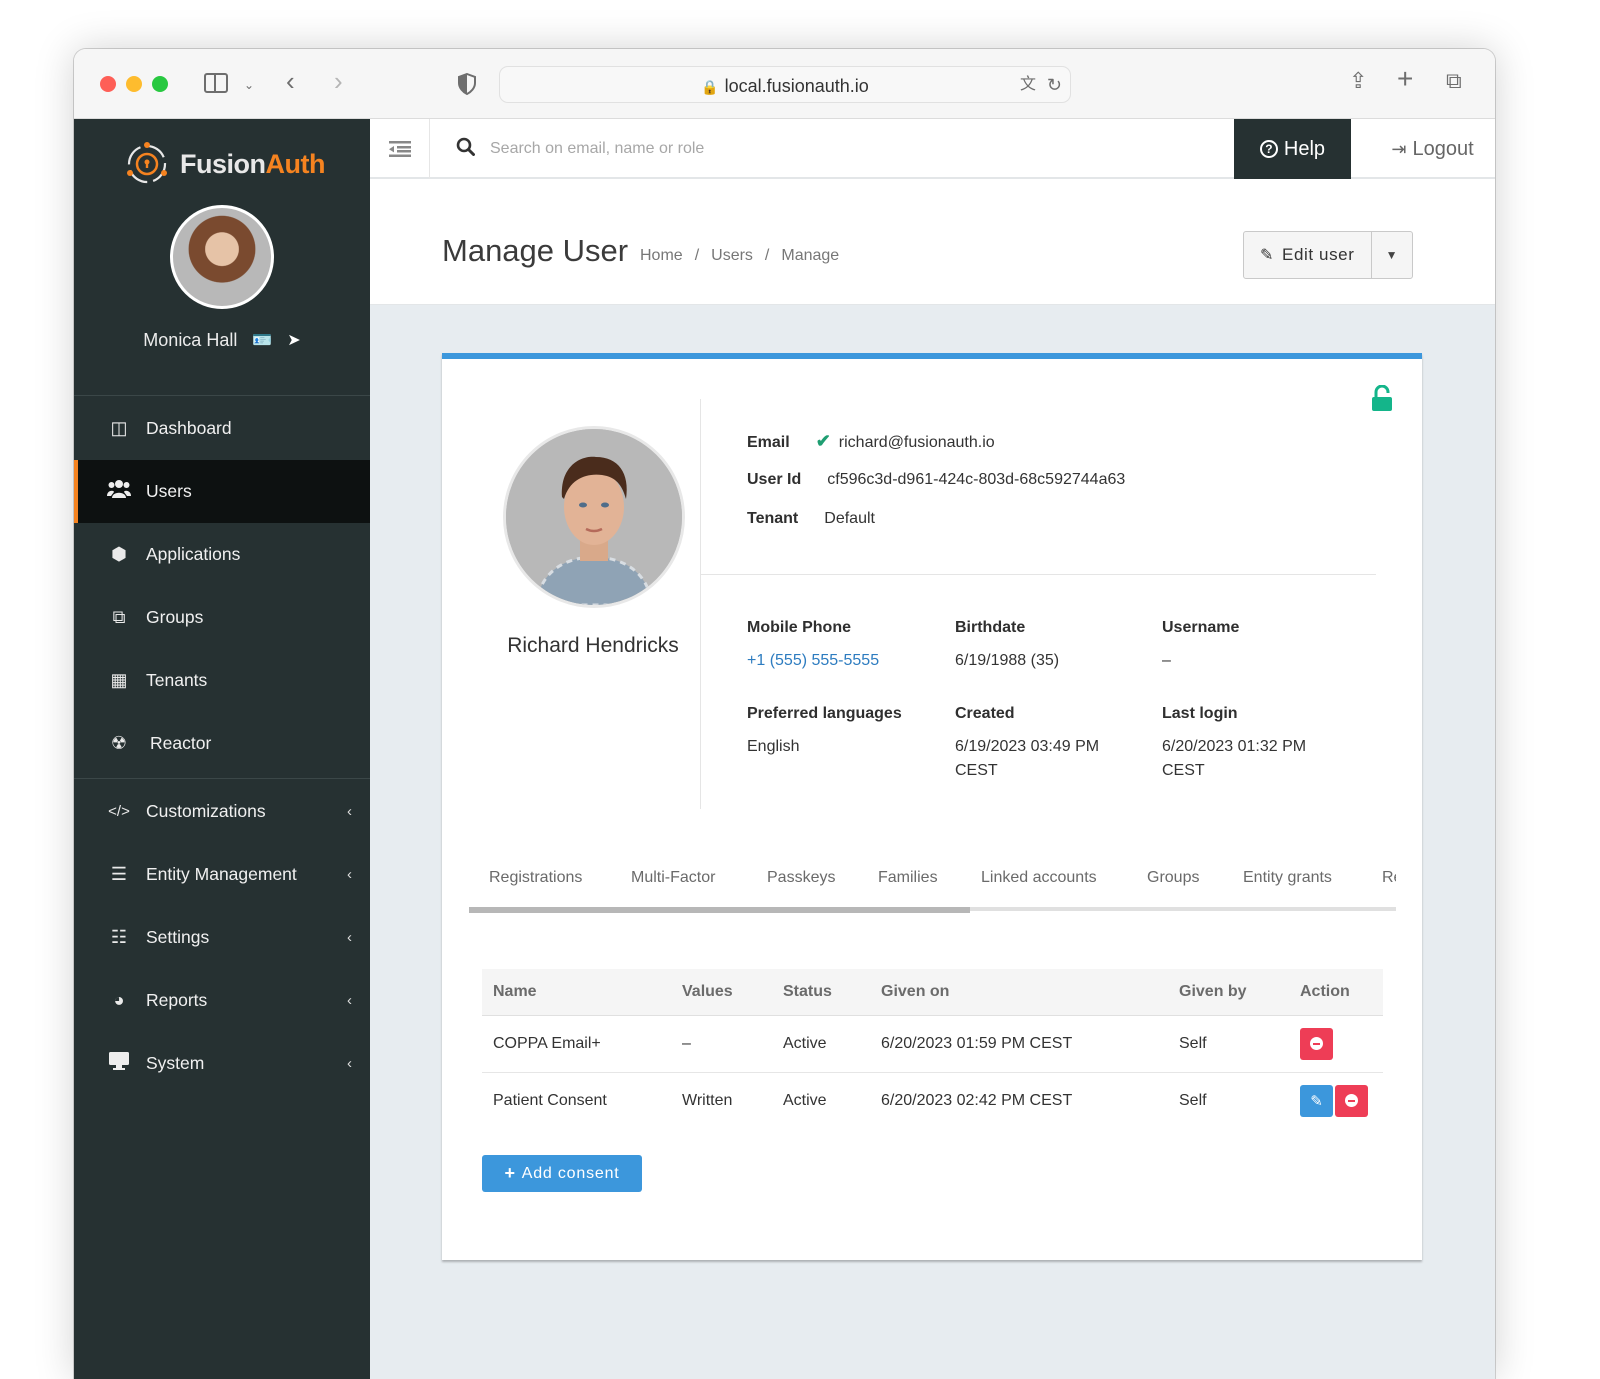 The image size is (1600, 1379). I want to click on tab-overflow: Re, so click(1389, 878).